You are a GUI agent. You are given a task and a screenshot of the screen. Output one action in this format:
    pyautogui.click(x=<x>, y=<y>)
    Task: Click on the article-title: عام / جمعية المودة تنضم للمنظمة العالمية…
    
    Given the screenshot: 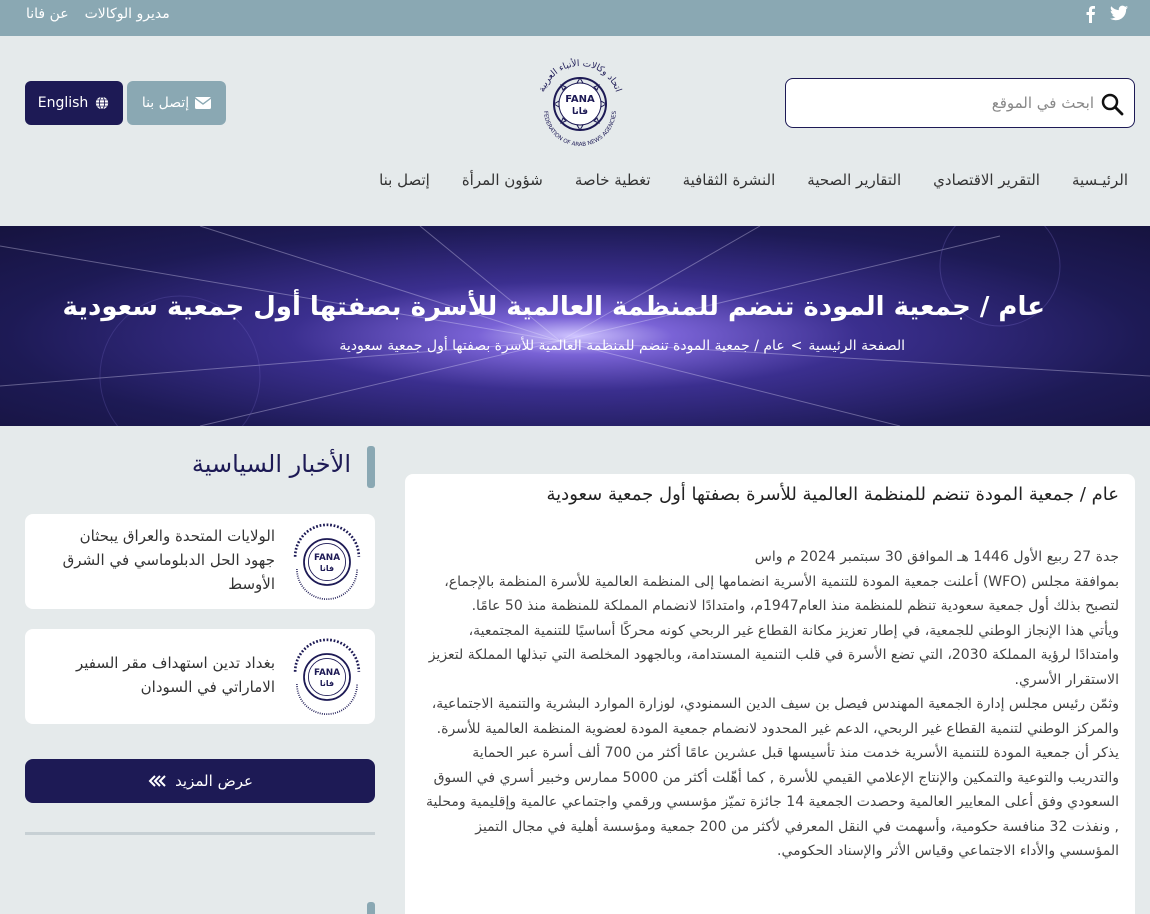 What is the action you would take?
    pyautogui.click(x=832, y=494)
    